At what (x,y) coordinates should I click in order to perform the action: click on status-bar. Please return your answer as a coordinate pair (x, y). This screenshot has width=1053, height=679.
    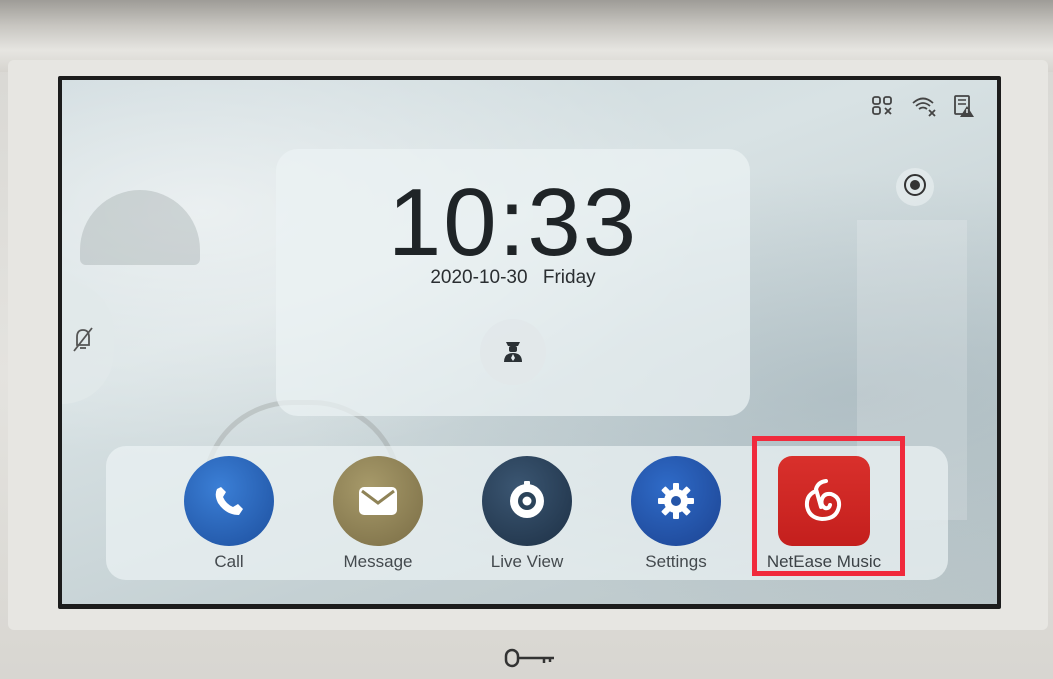
    Looking at the image, I should click on (923, 106).